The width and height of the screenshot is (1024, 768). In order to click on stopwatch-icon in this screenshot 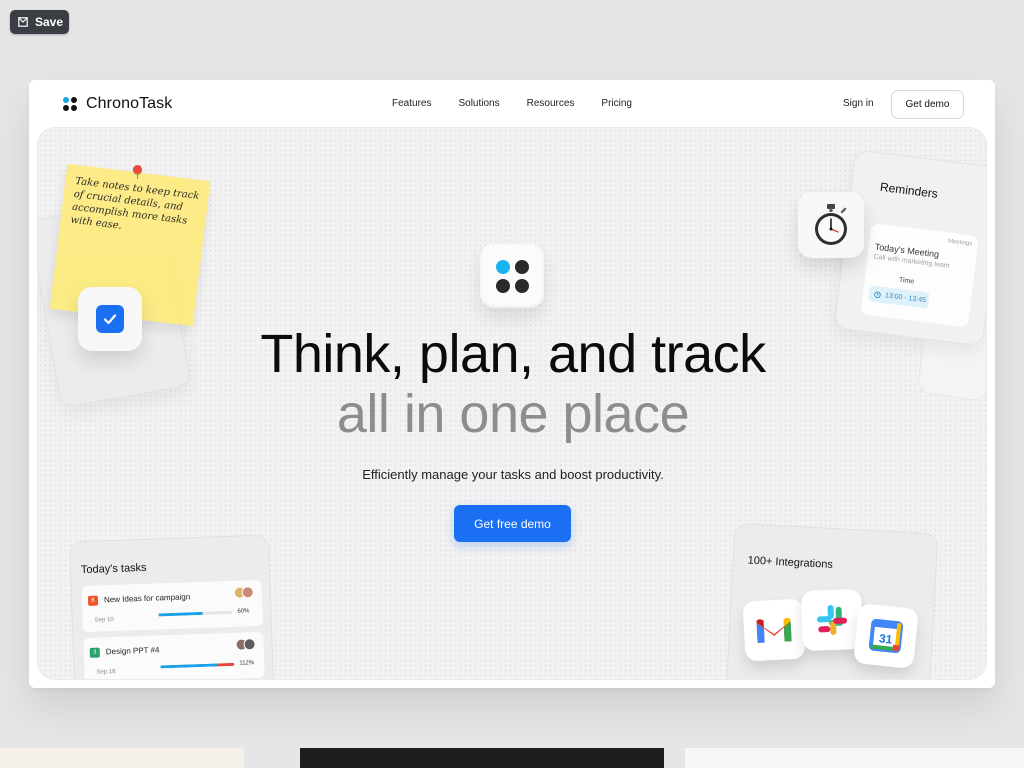, I will do `click(831, 224)`.